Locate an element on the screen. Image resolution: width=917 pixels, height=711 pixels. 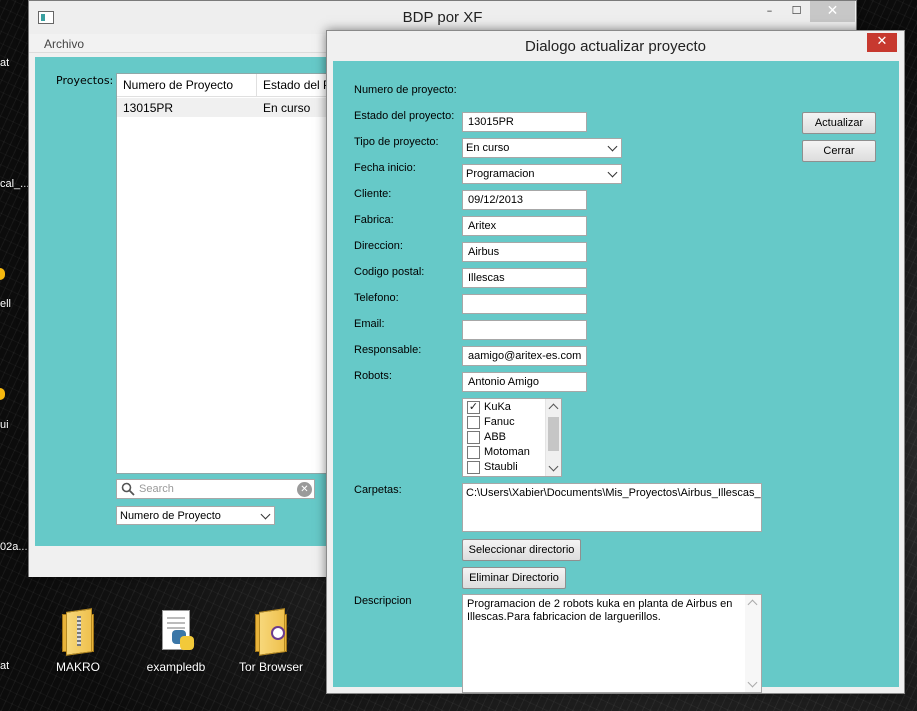
desktop-icon-exampledb: exampledb is located at coordinates (176, 642).